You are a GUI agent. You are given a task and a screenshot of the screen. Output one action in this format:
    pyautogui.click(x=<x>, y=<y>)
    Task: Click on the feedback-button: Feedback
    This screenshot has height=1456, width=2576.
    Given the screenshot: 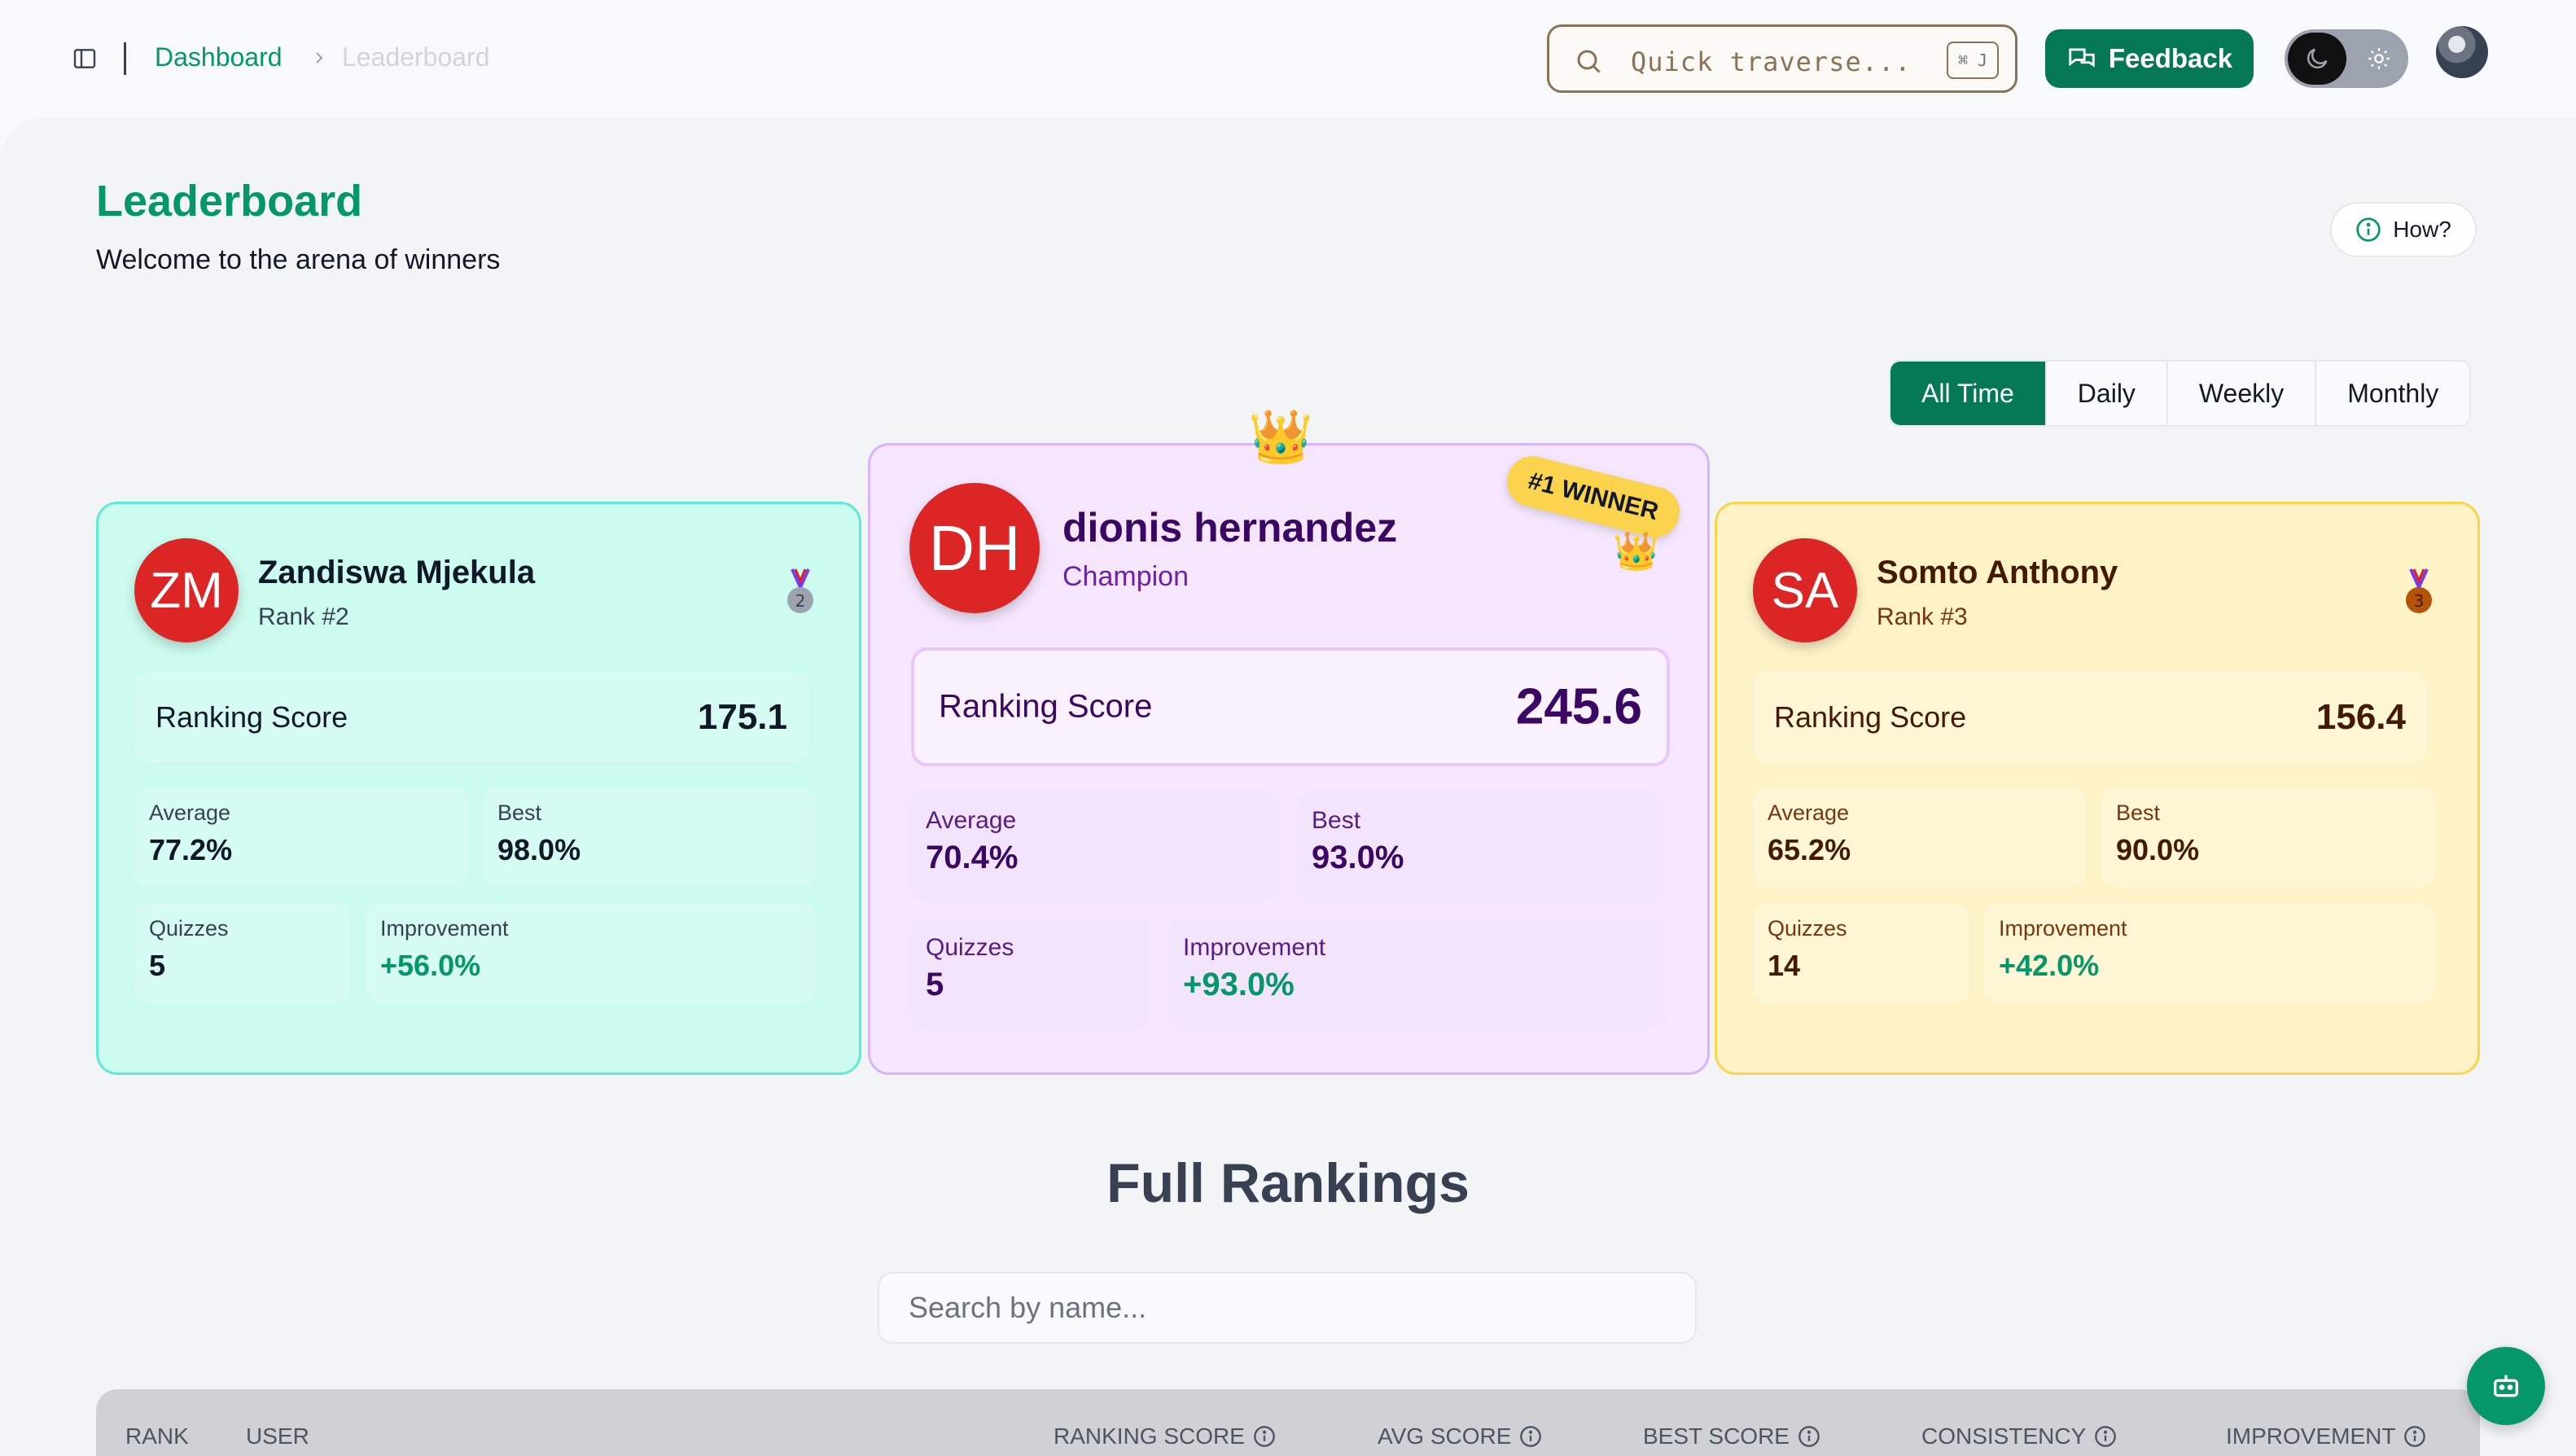 What is the action you would take?
    pyautogui.click(x=2149, y=59)
    